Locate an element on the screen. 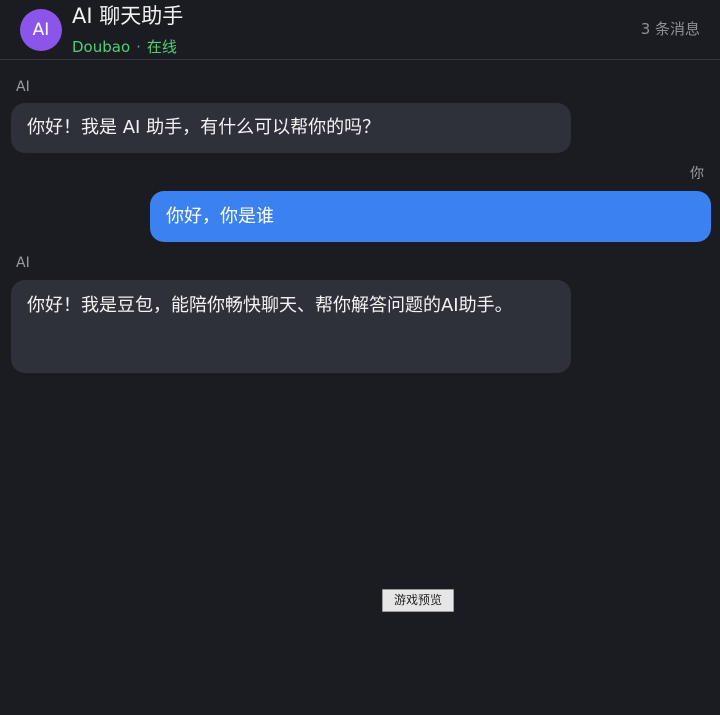  game-preview-button: 游戏预览 is located at coordinates (418, 600).